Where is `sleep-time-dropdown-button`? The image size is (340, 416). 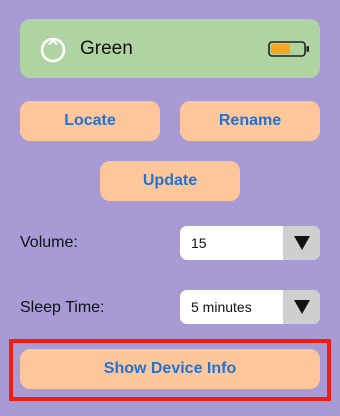 sleep-time-dropdown-button is located at coordinates (301, 307).